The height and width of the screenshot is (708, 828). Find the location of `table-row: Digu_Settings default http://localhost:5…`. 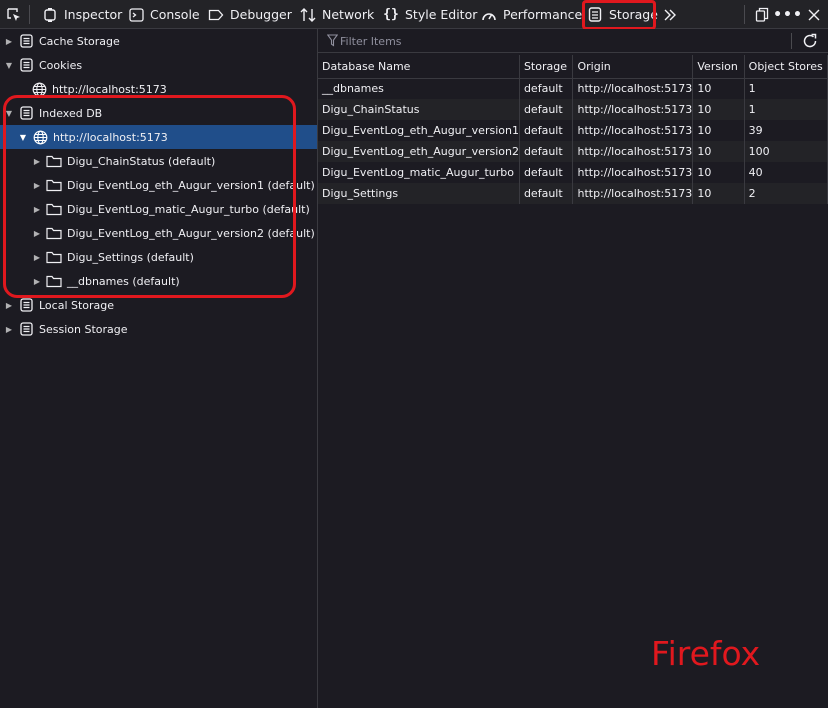

table-row: Digu_Settings default http://localhost:5… is located at coordinates (573, 193).